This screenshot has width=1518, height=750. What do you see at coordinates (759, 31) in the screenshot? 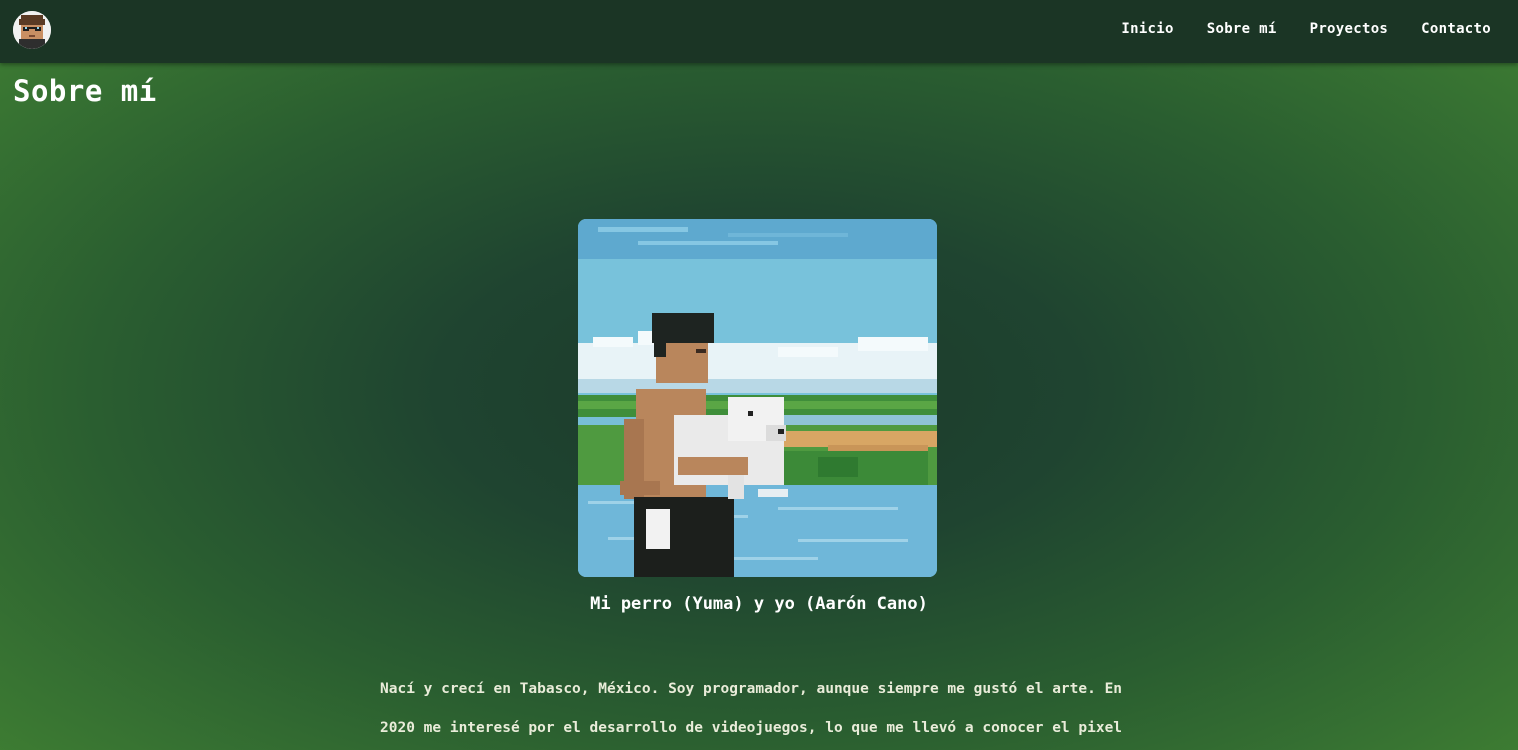
I see `navbar: Inicio Sobre mí Proyectos Contacto` at bounding box center [759, 31].